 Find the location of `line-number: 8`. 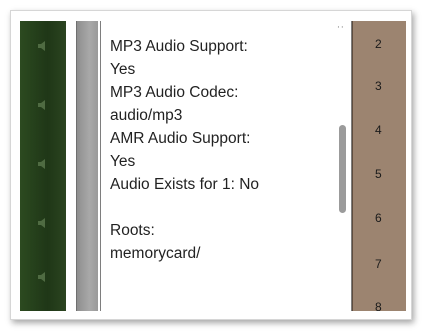

line-number: 8 is located at coordinates (378, 305).